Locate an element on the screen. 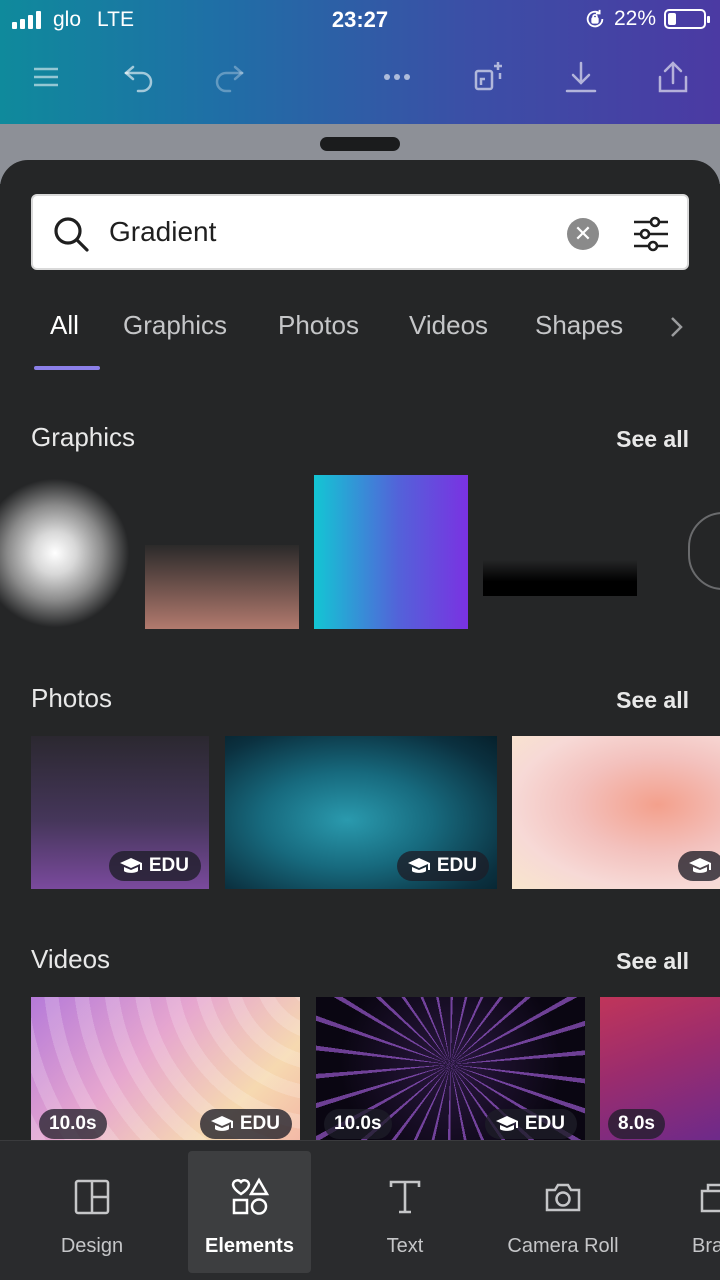  brand-icon is located at coordinates (710, 1198).